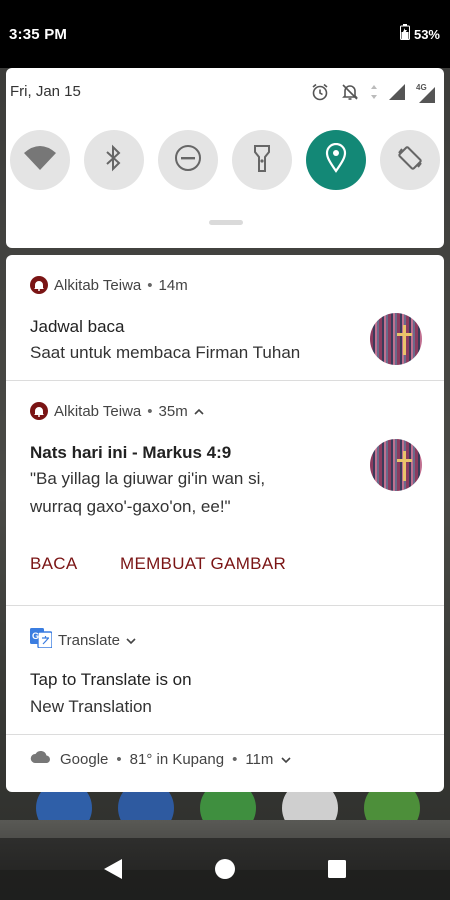 The width and height of the screenshot is (450, 900). What do you see at coordinates (404, 34) in the screenshot?
I see `battery-icon` at bounding box center [404, 34].